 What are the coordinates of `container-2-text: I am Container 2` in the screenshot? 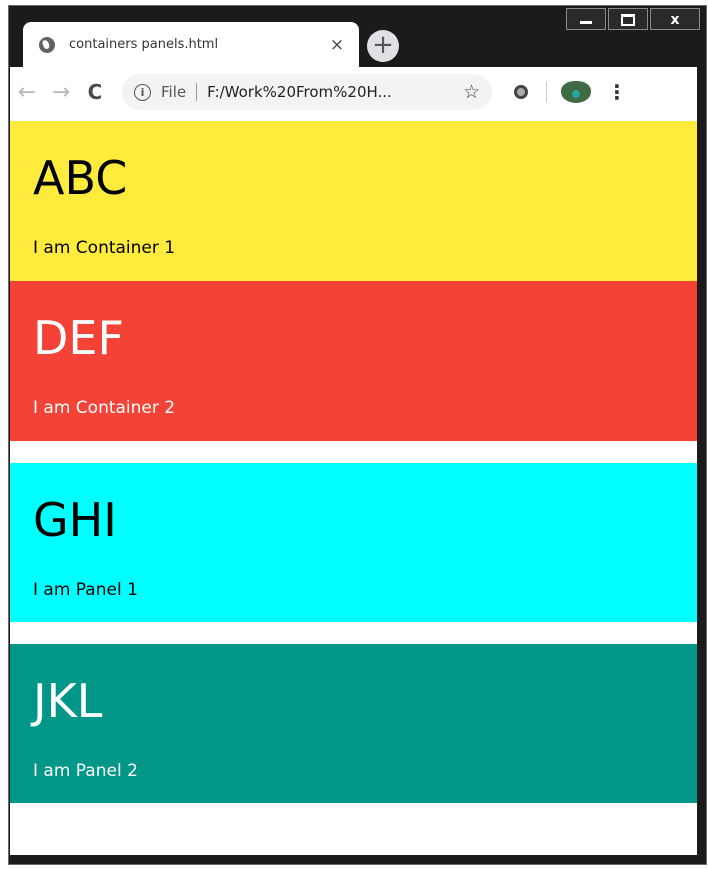 It's located at (104, 408).